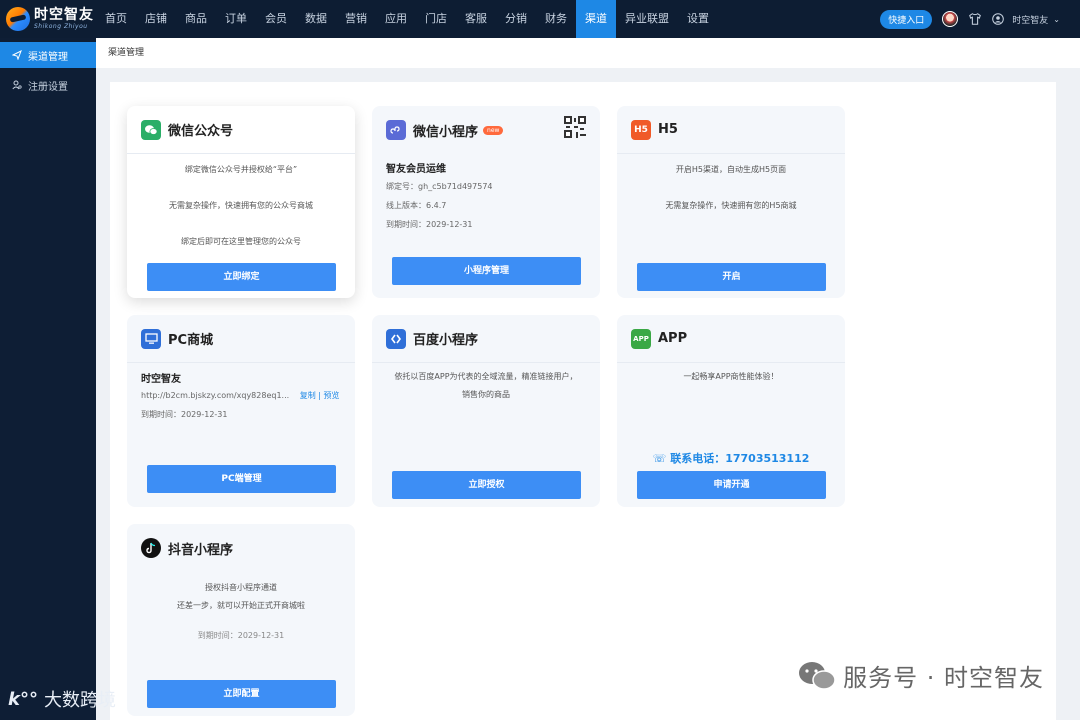  I want to click on card-description: 销售你的商品, so click(486, 394).